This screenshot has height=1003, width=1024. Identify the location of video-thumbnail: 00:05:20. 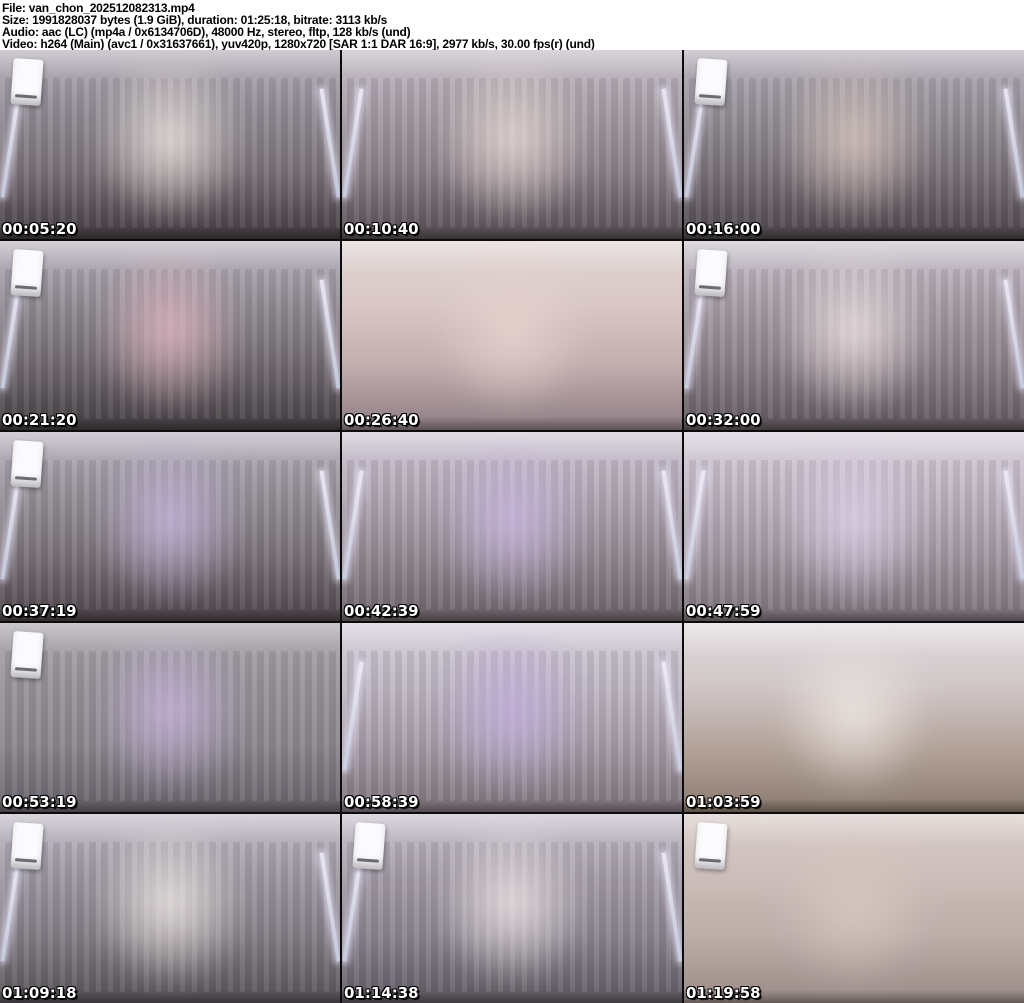
(170, 144).